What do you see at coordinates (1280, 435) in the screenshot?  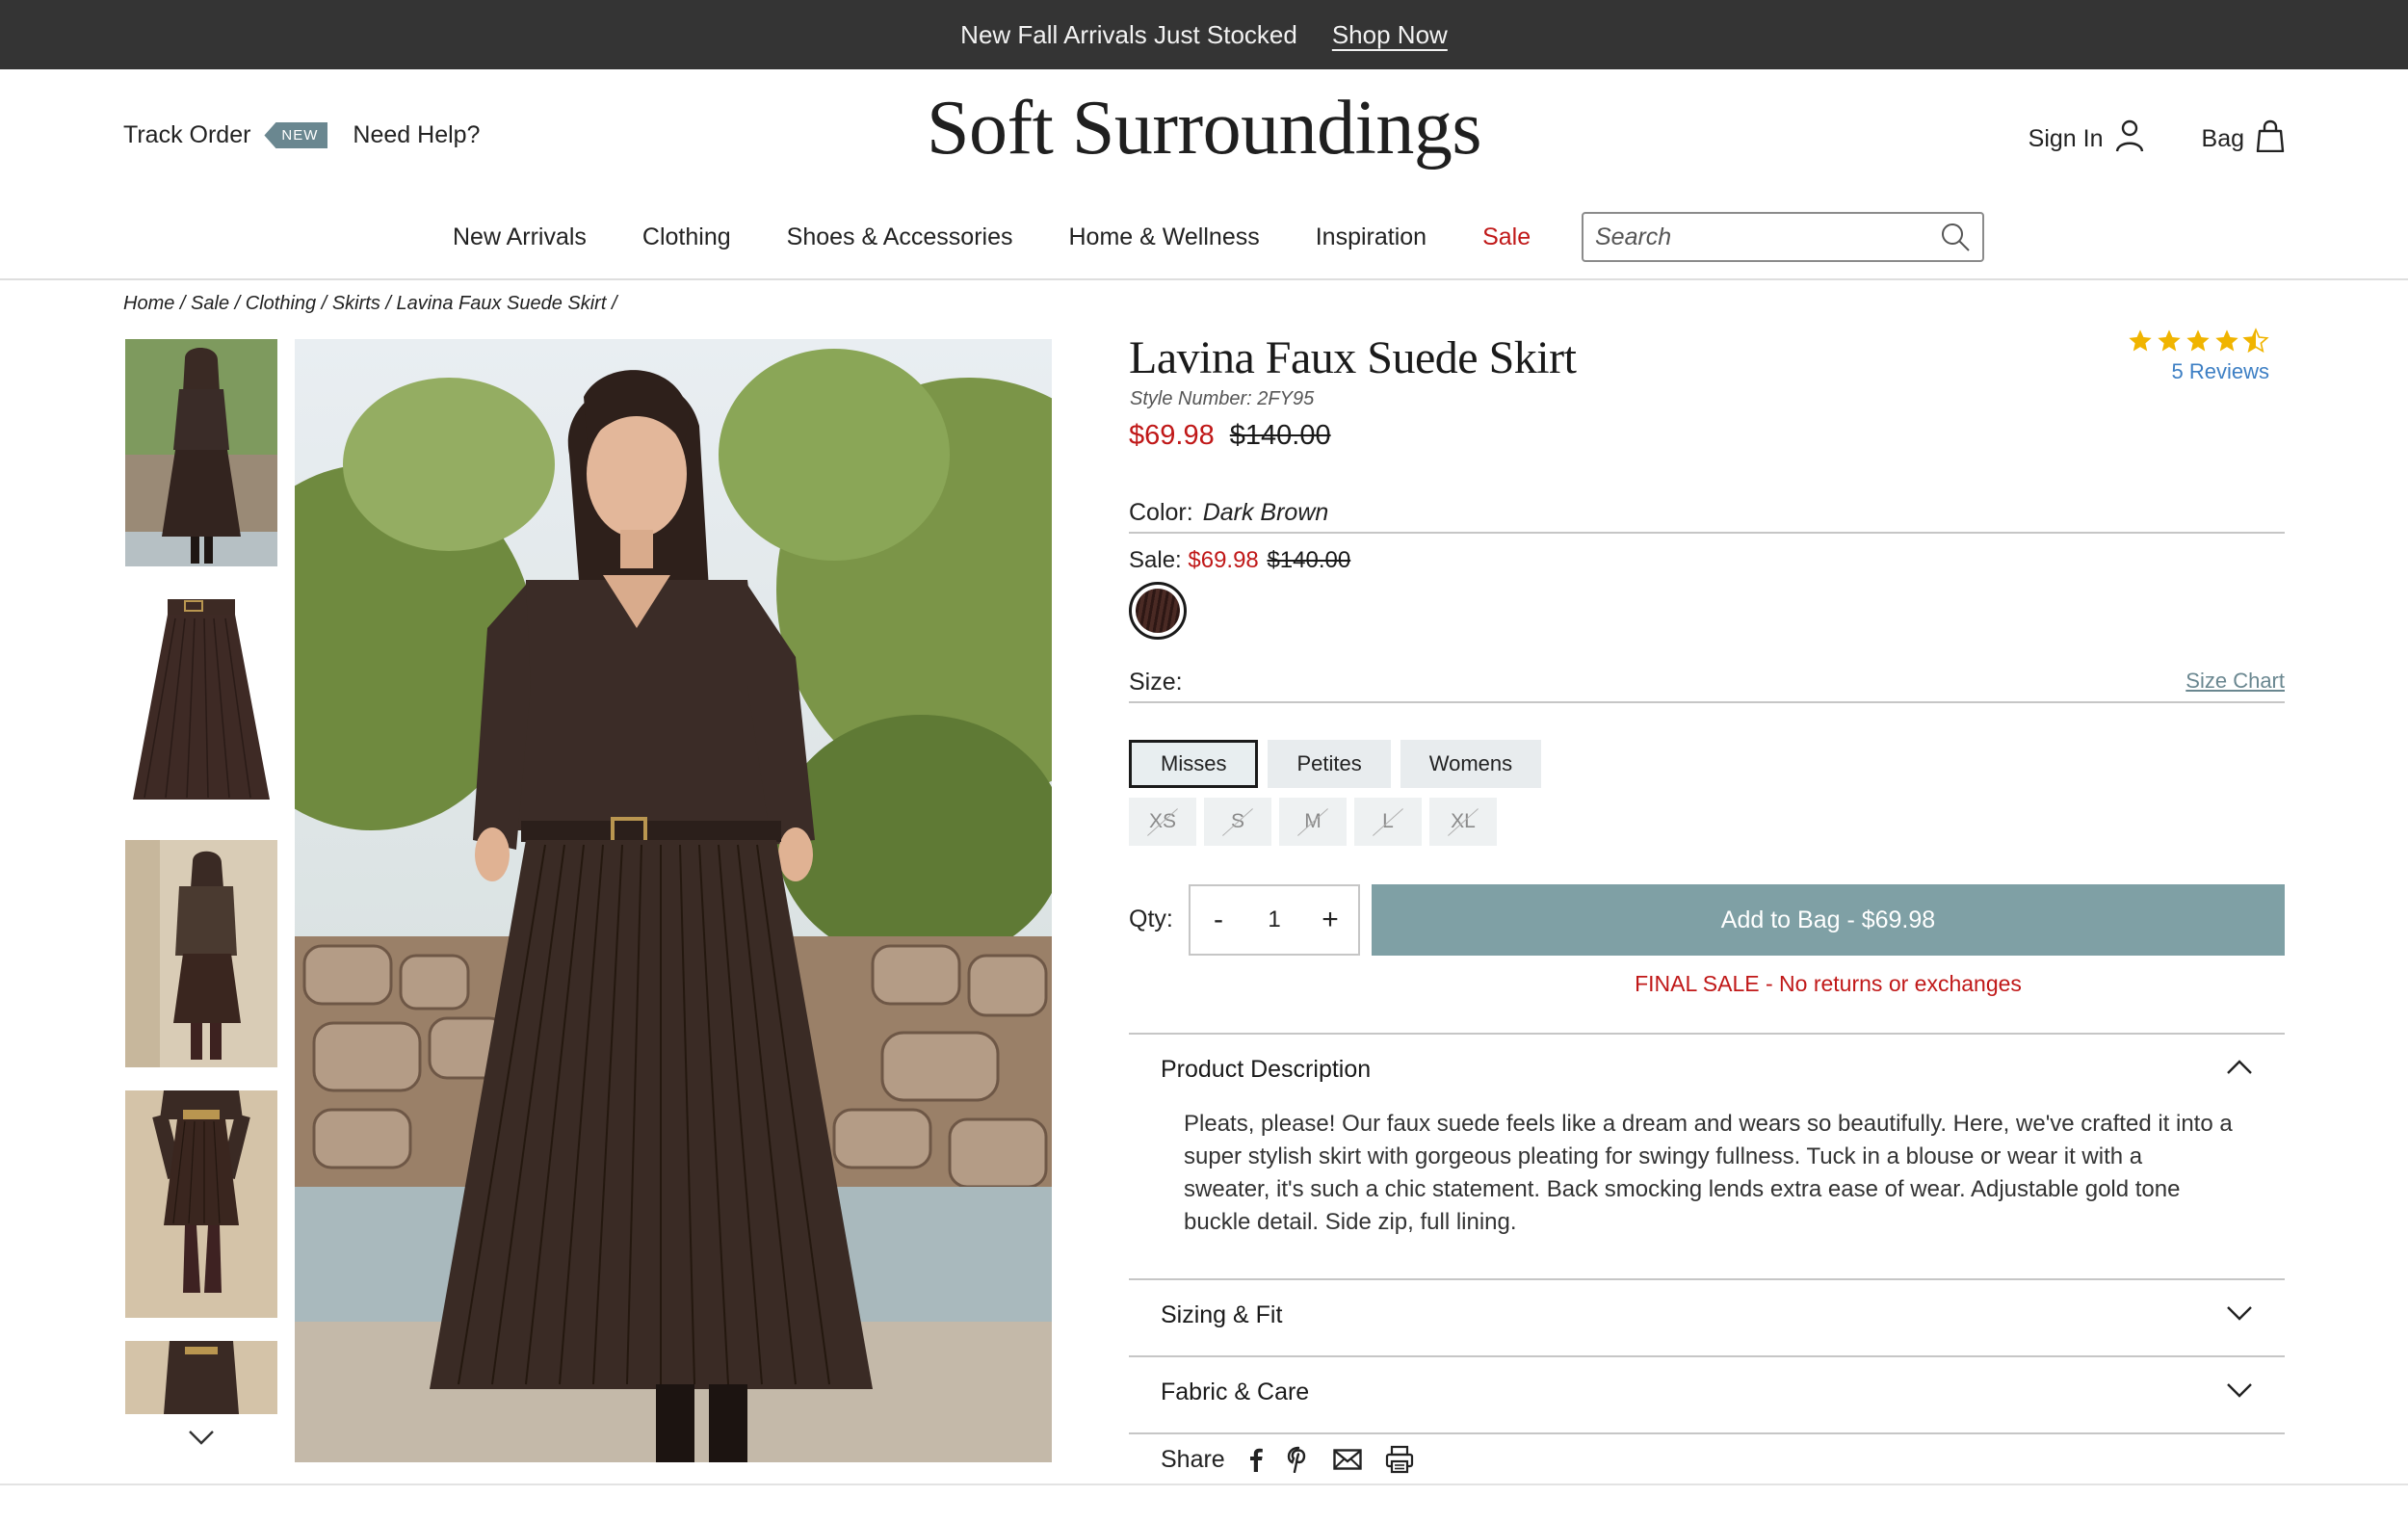 I see `original-price: $140.00` at bounding box center [1280, 435].